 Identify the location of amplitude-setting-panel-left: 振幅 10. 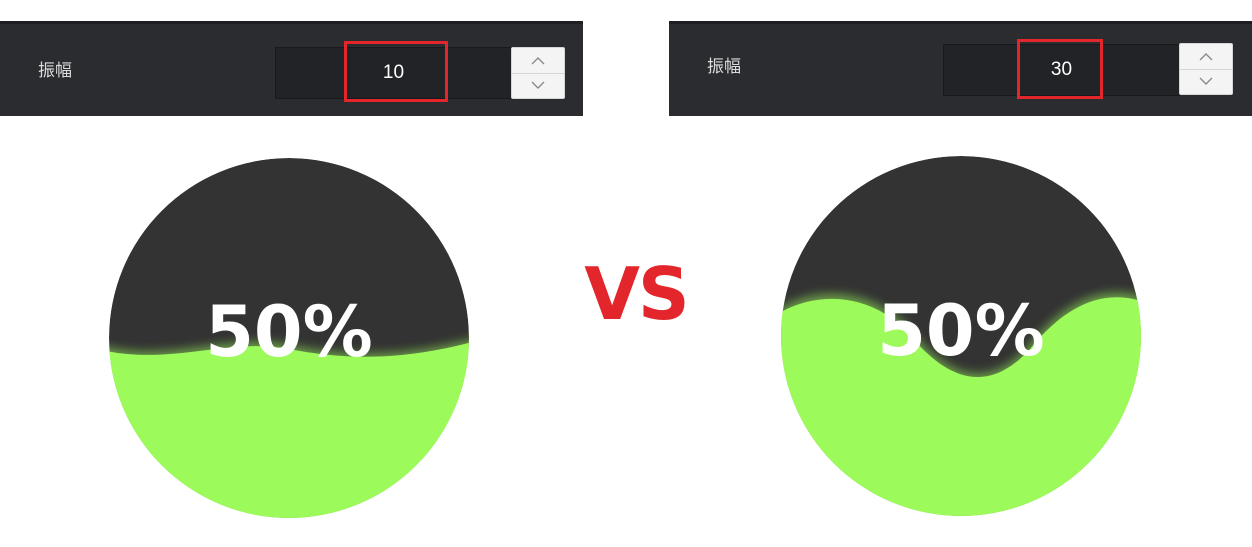
(291, 68).